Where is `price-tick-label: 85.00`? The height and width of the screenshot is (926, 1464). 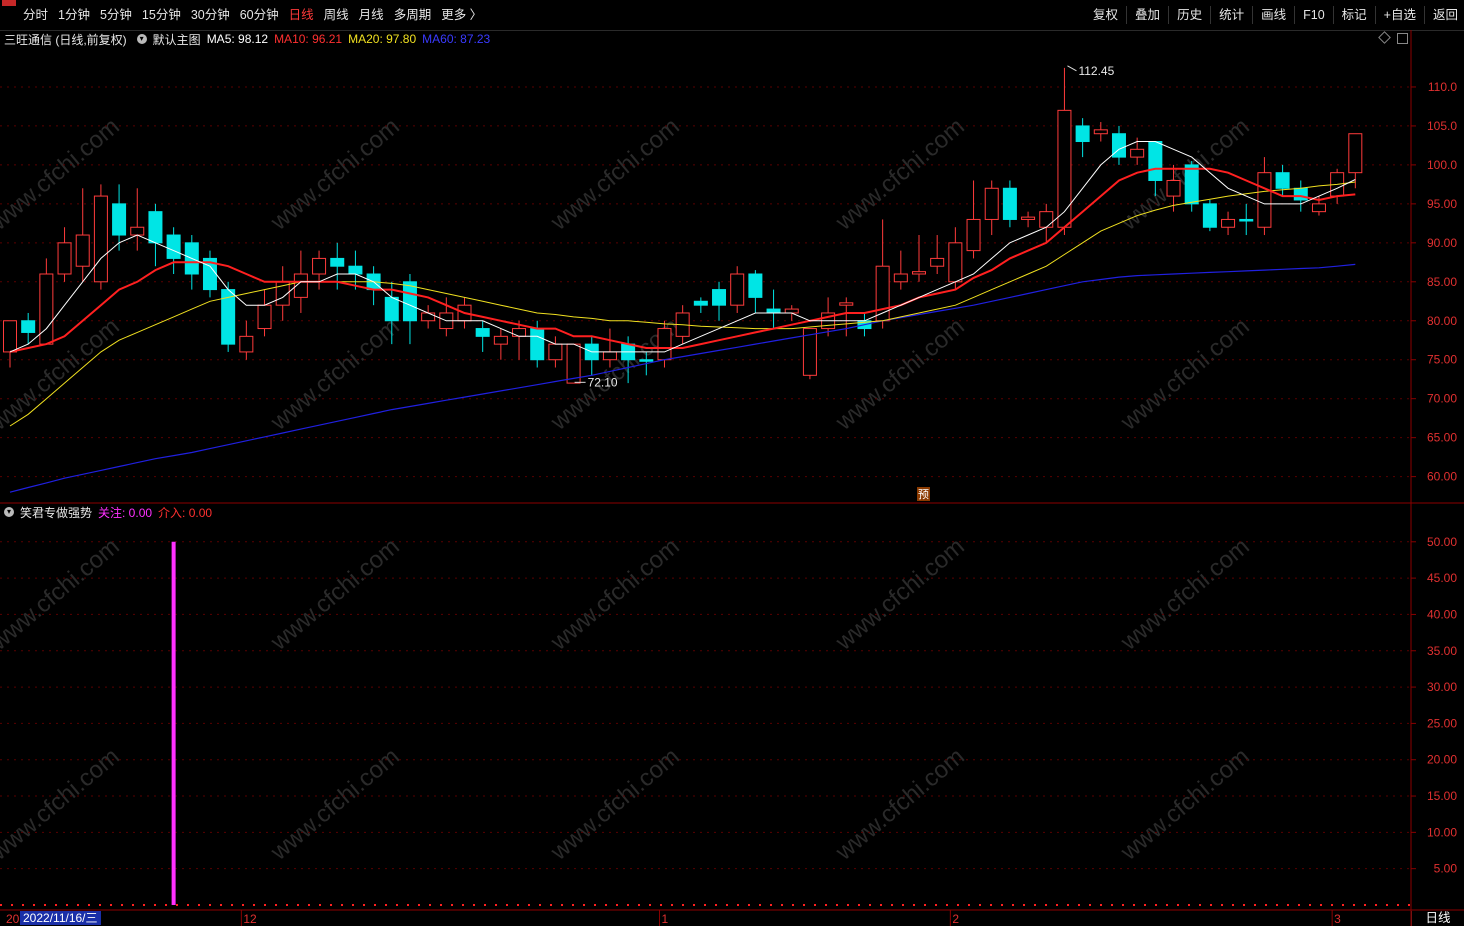 price-tick-label: 85.00 is located at coordinates (1442, 282).